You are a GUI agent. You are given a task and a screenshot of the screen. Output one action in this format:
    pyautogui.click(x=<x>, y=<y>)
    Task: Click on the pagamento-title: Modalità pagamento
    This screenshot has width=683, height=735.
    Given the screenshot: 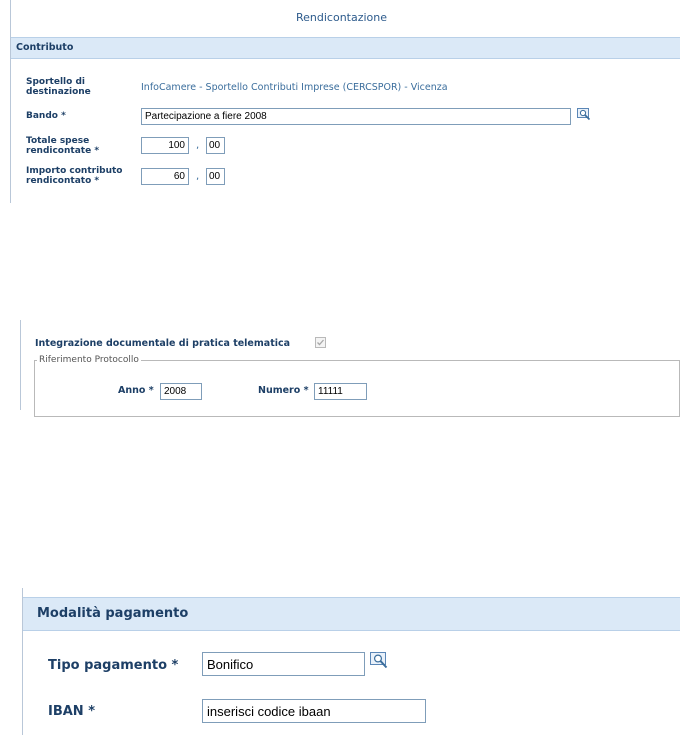 What is the action you would take?
    pyautogui.click(x=113, y=613)
    